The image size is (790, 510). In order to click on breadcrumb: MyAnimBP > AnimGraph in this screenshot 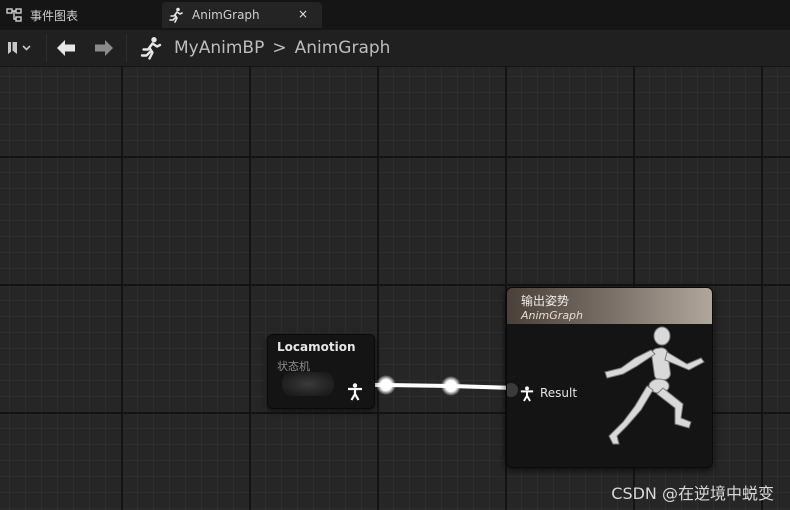, I will do `click(264, 48)`.